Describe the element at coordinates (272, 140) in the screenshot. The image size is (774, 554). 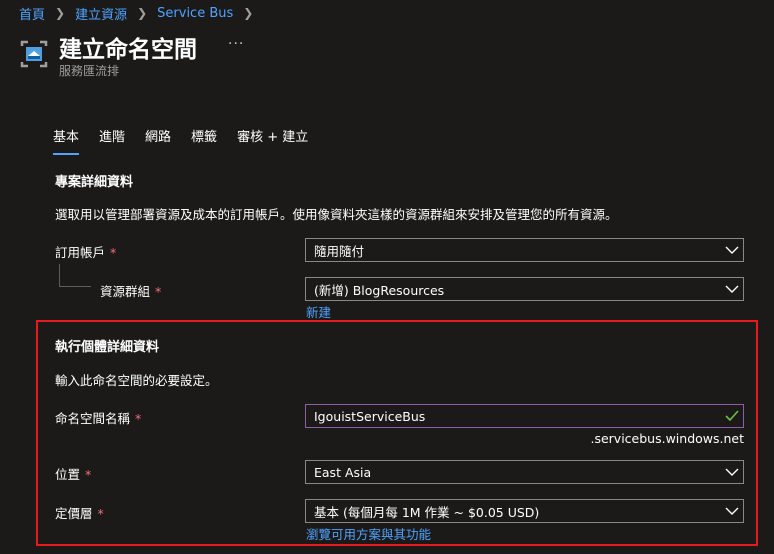
I see `tab-review-create: 審核 + 建立` at that location.